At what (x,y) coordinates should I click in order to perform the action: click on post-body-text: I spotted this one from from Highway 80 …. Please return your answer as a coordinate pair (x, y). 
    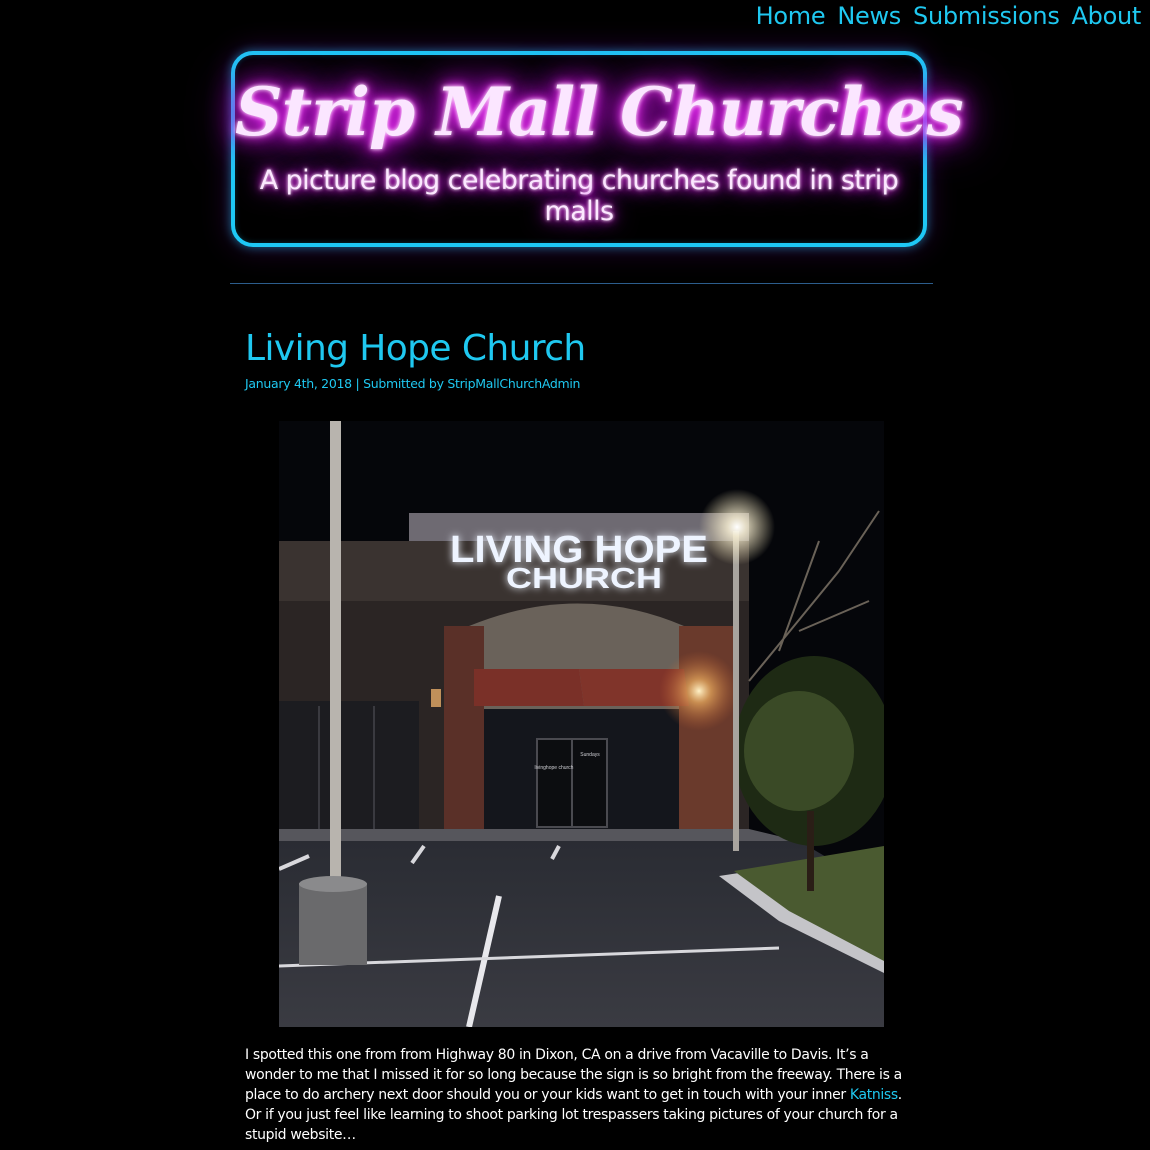
    Looking at the image, I should click on (573, 1075).